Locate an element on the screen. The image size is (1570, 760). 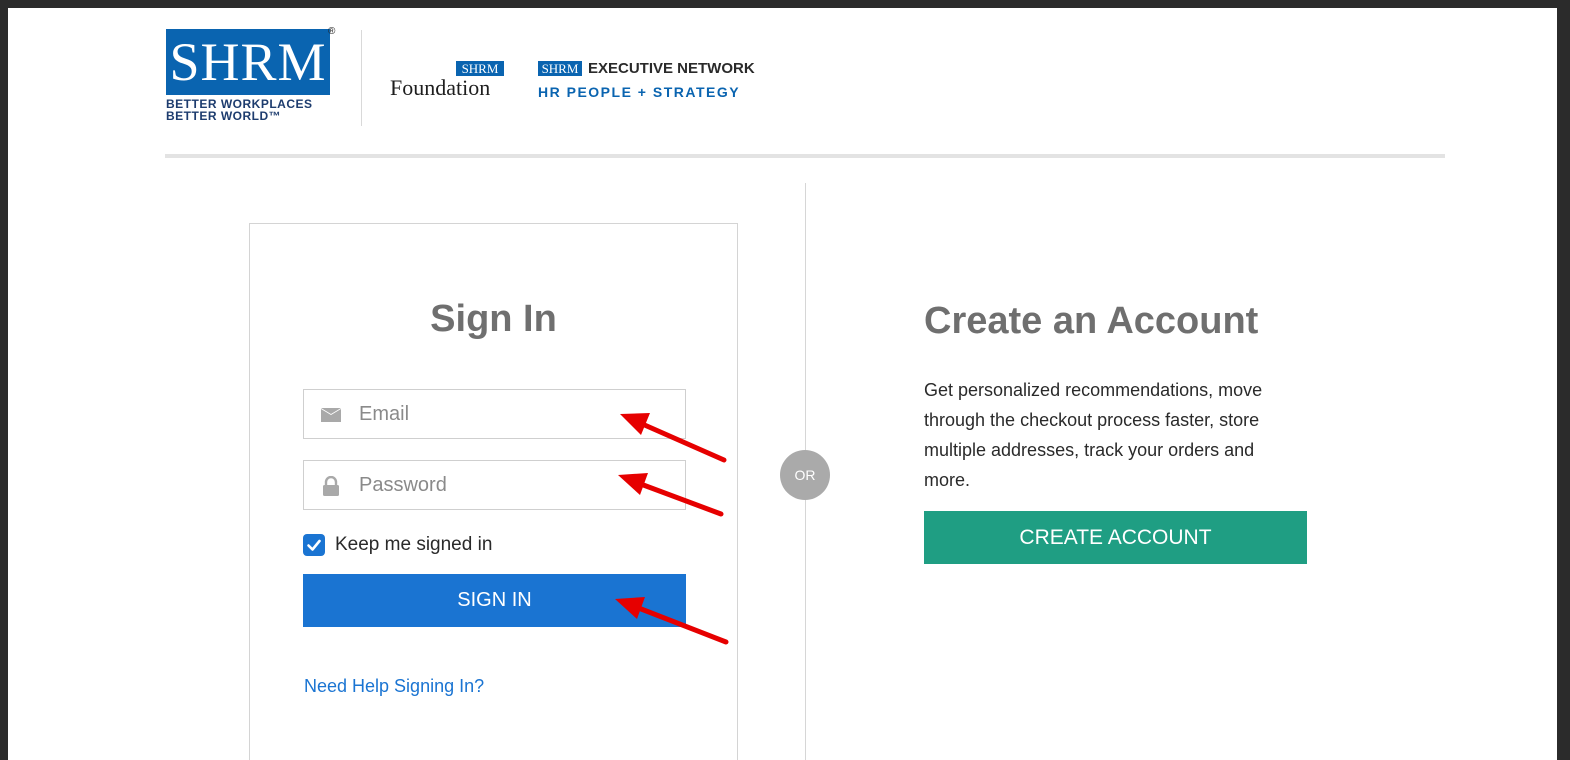
lock-icon is located at coordinates (331, 486).